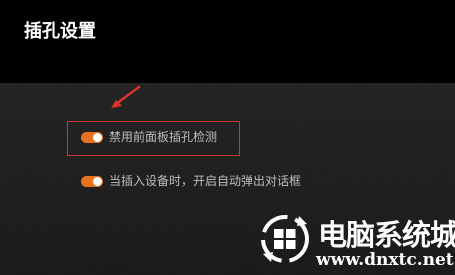 This screenshot has width=455, height=275. I want to click on watermark-logo-icon, so click(285, 239).